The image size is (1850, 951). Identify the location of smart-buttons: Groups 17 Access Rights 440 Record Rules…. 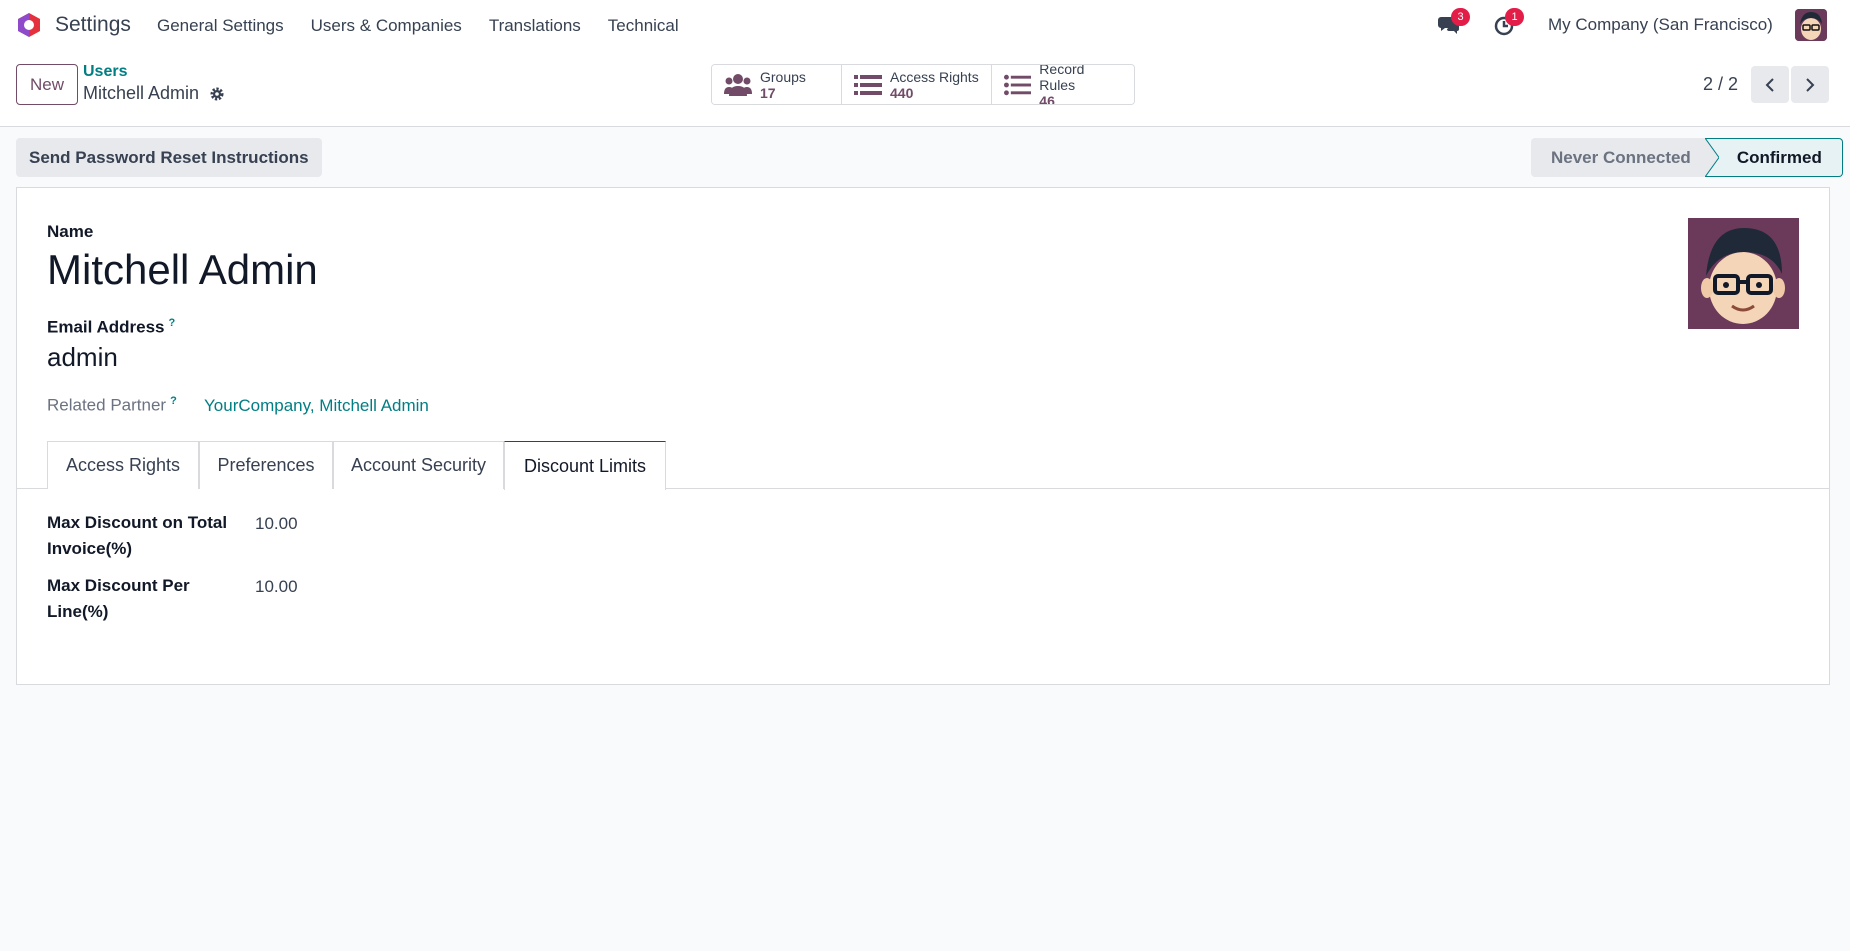
(923, 84).